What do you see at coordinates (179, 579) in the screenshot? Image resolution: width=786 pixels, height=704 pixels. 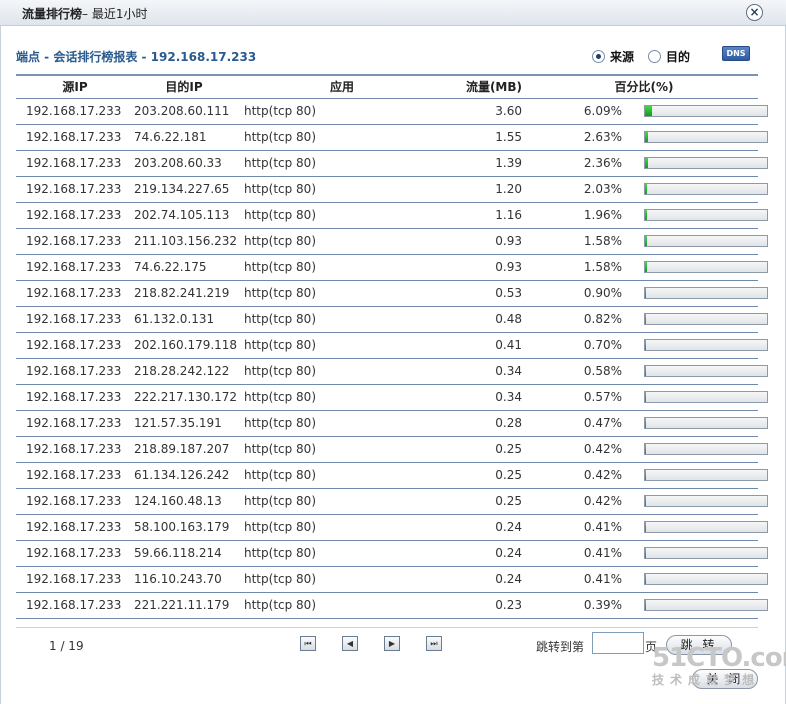 I see `cell-destination-ip: 116.10.243.70` at bounding box center [179, 579].